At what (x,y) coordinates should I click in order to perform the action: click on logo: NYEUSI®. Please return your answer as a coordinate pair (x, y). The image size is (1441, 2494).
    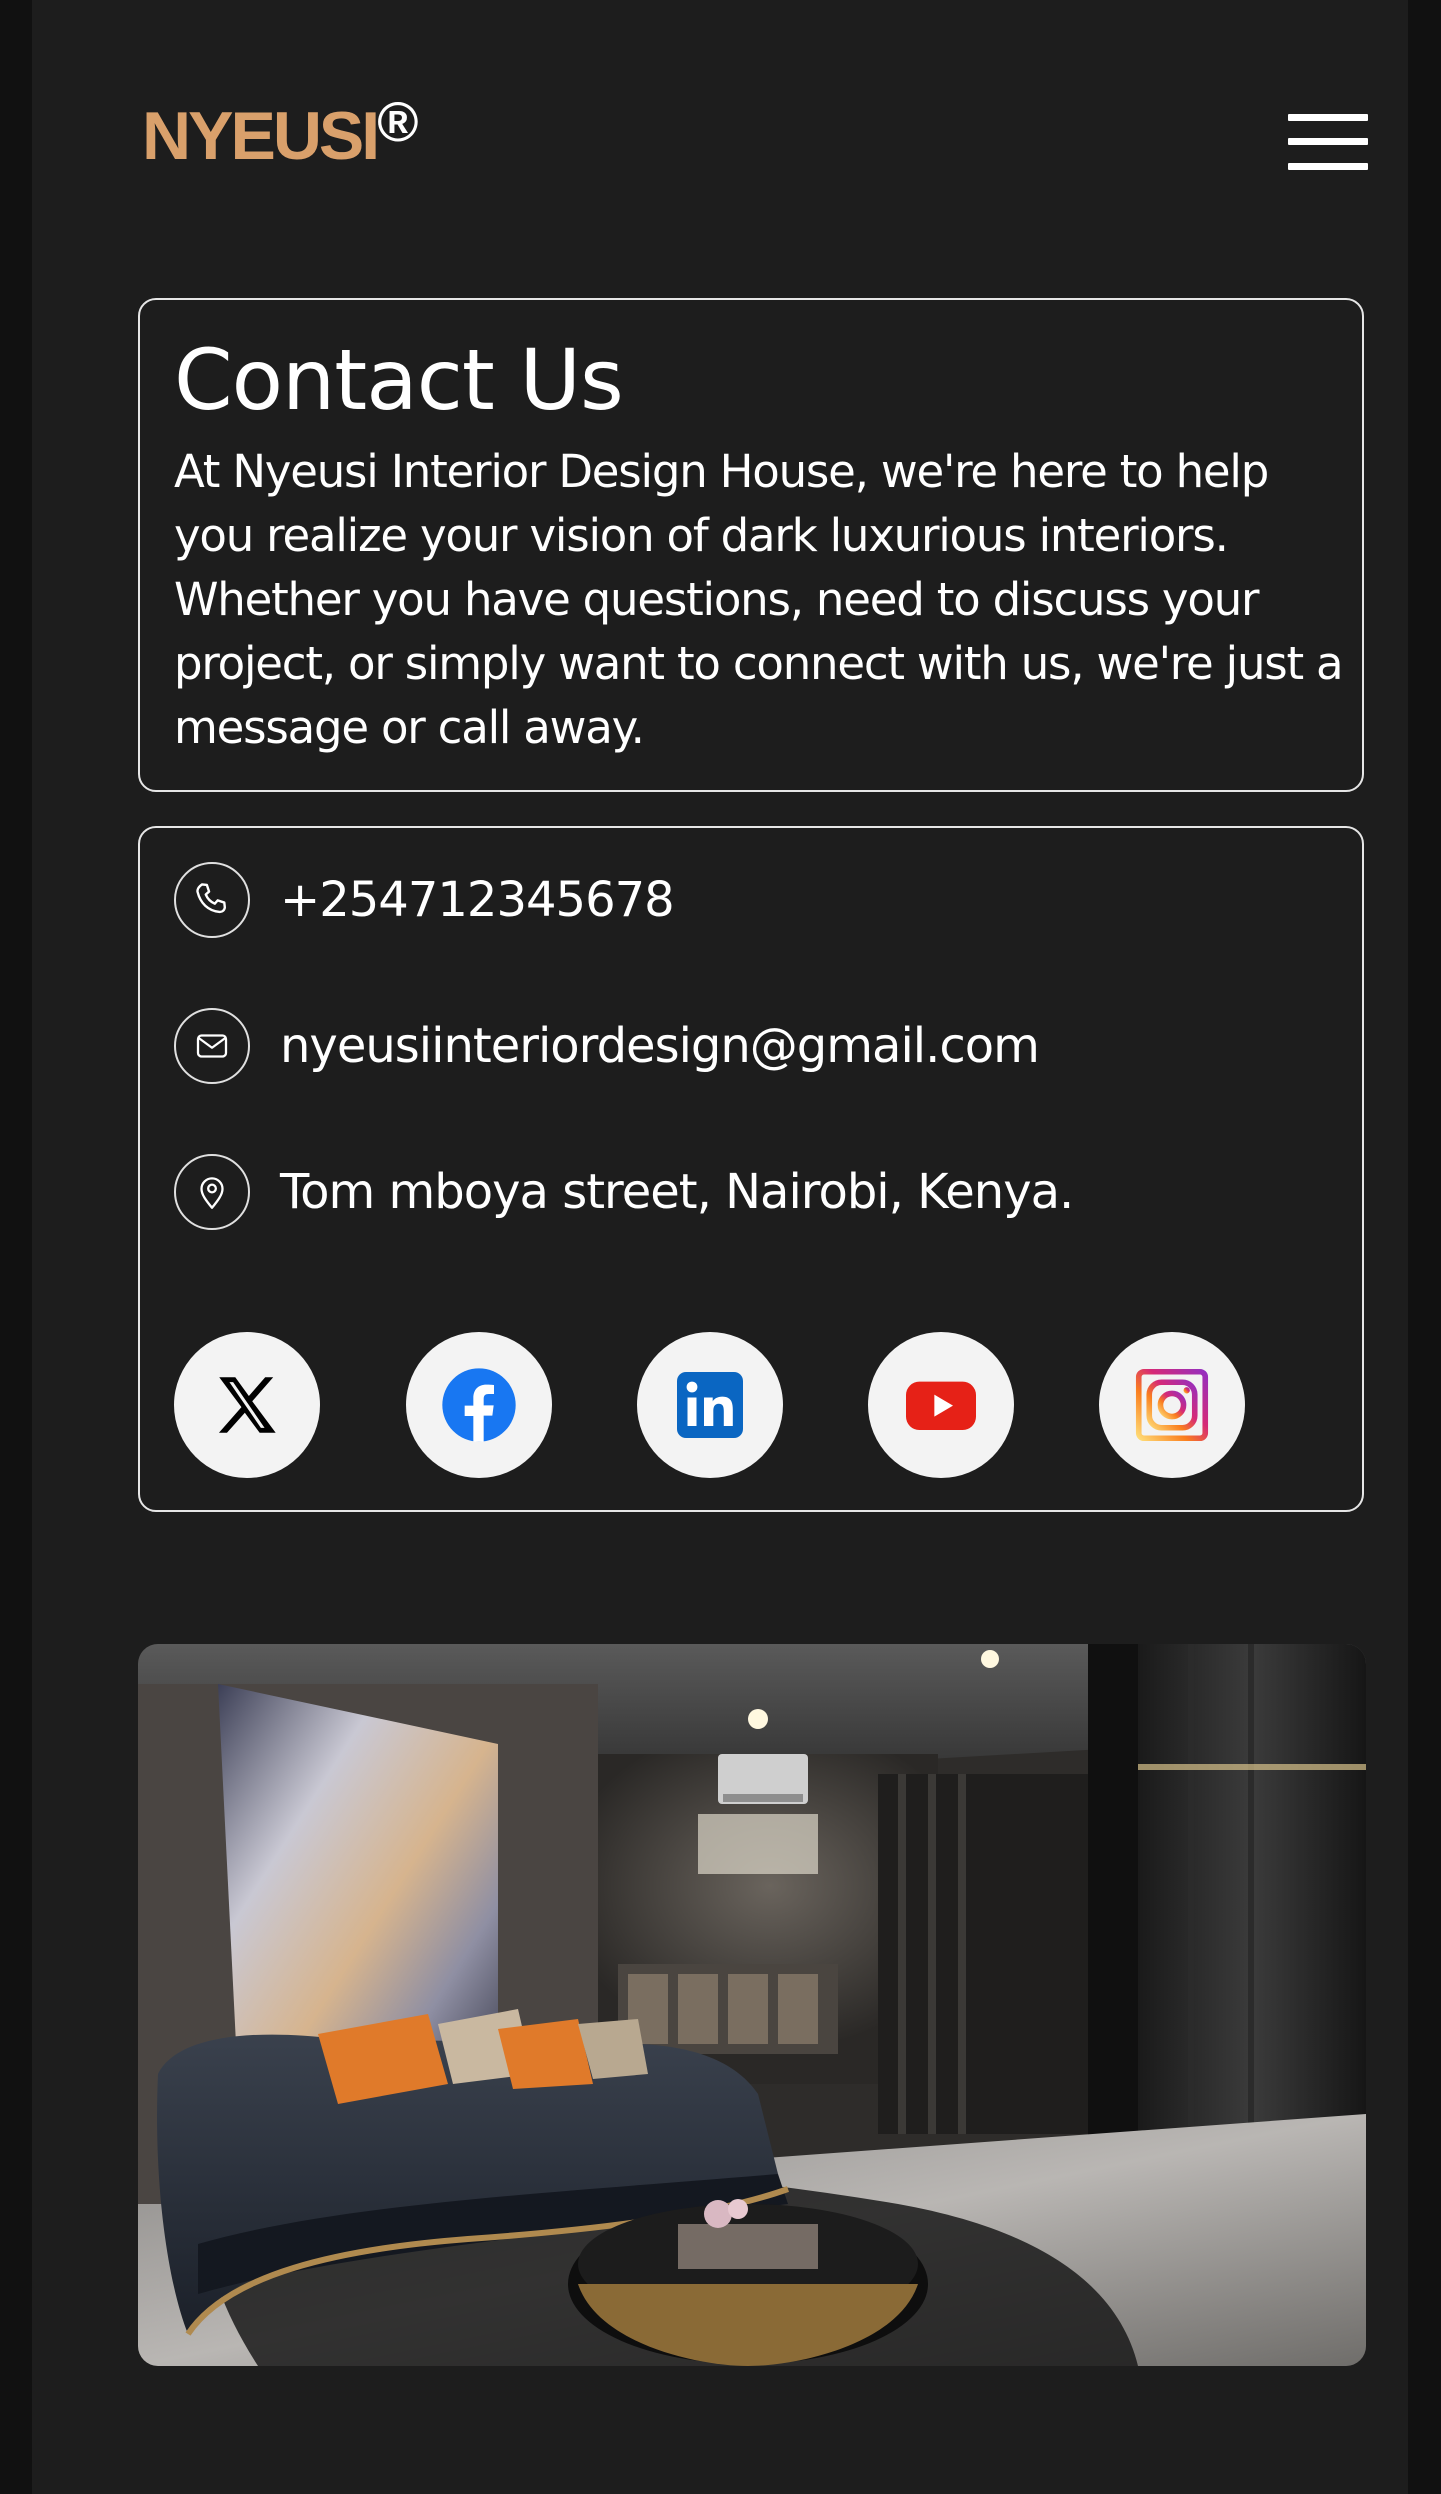
    Looking at the image, I should click on (280, 132).